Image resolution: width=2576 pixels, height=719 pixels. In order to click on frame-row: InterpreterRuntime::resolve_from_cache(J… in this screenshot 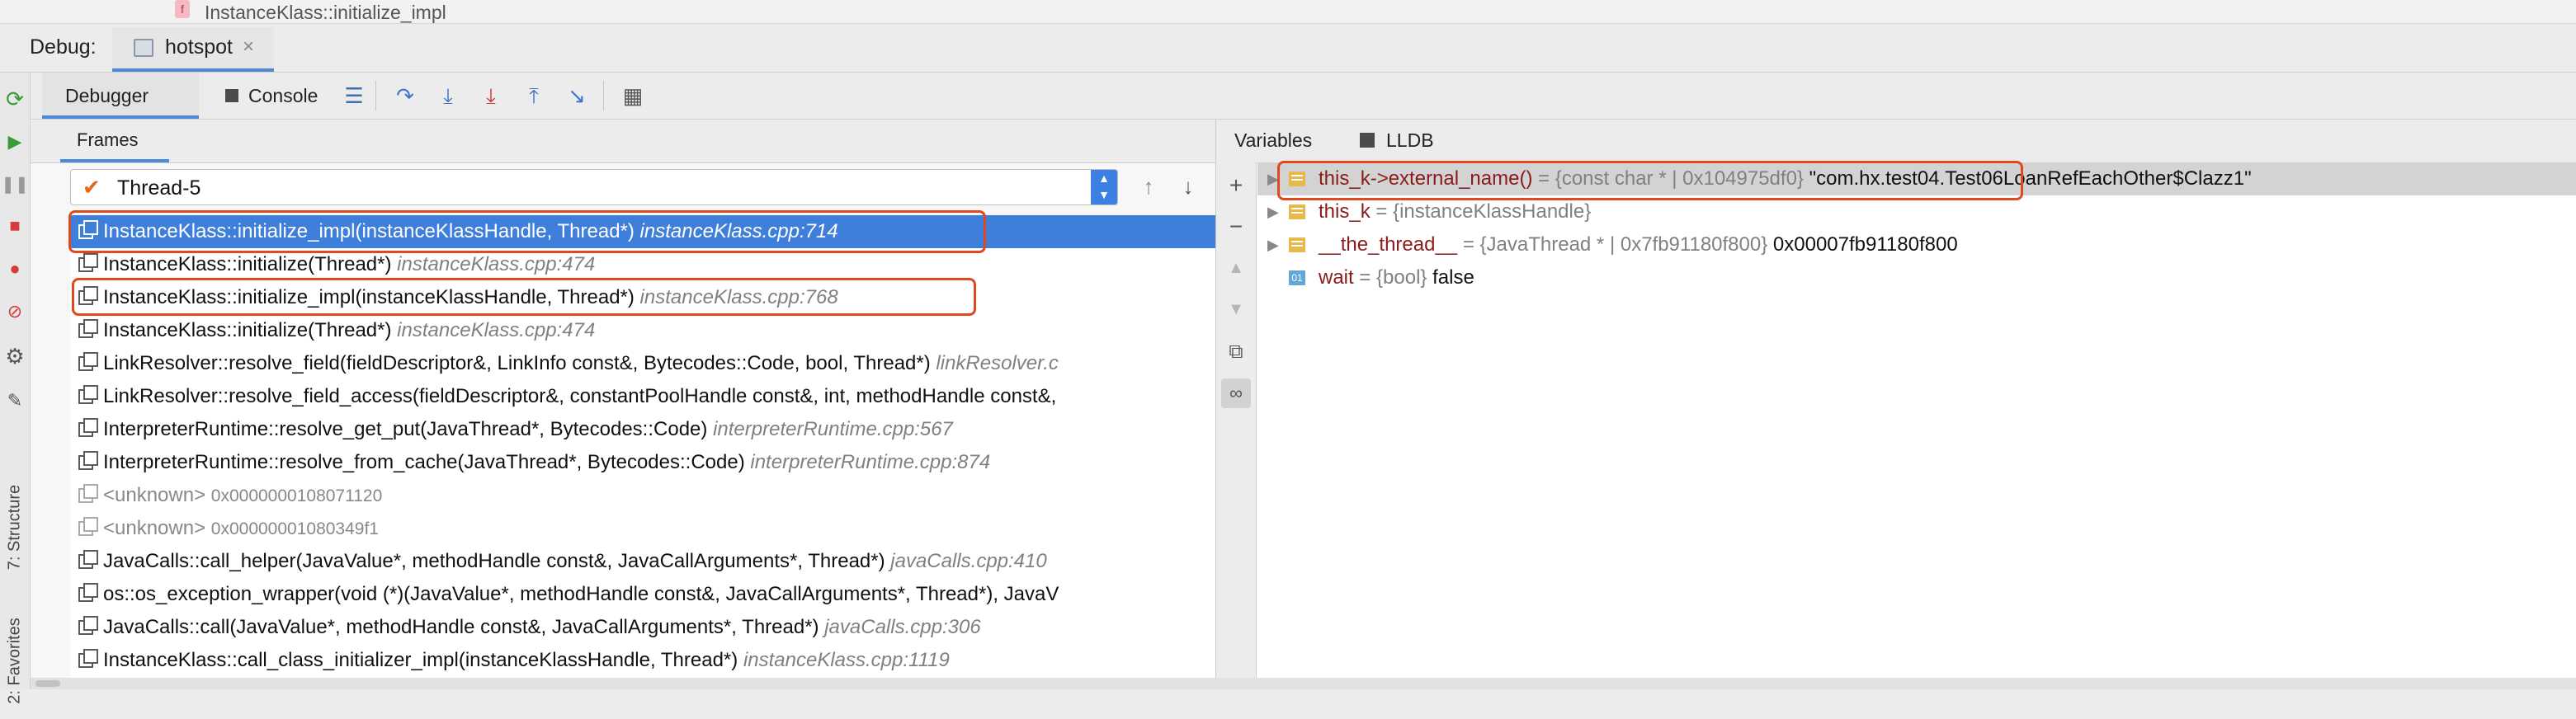, I will do `click(642, 462)`.